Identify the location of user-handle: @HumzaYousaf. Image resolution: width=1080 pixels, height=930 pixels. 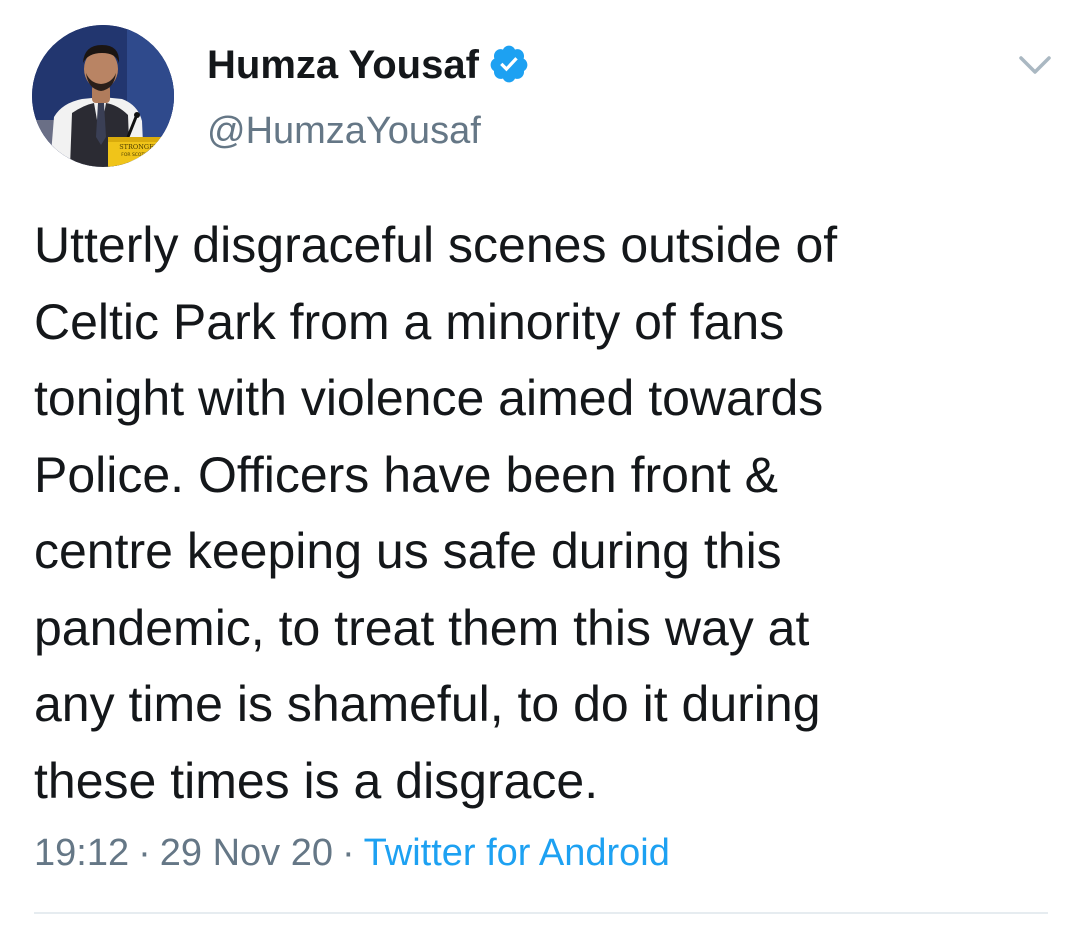
(344, 131).